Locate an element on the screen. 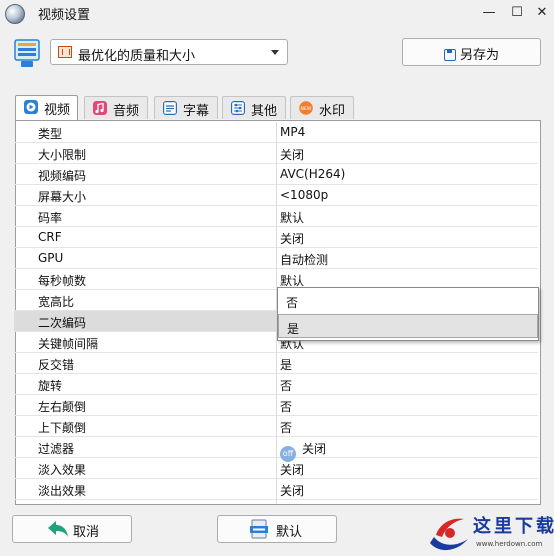 The image size is (554, 556). save-icon is located at coordinates (449, 55).